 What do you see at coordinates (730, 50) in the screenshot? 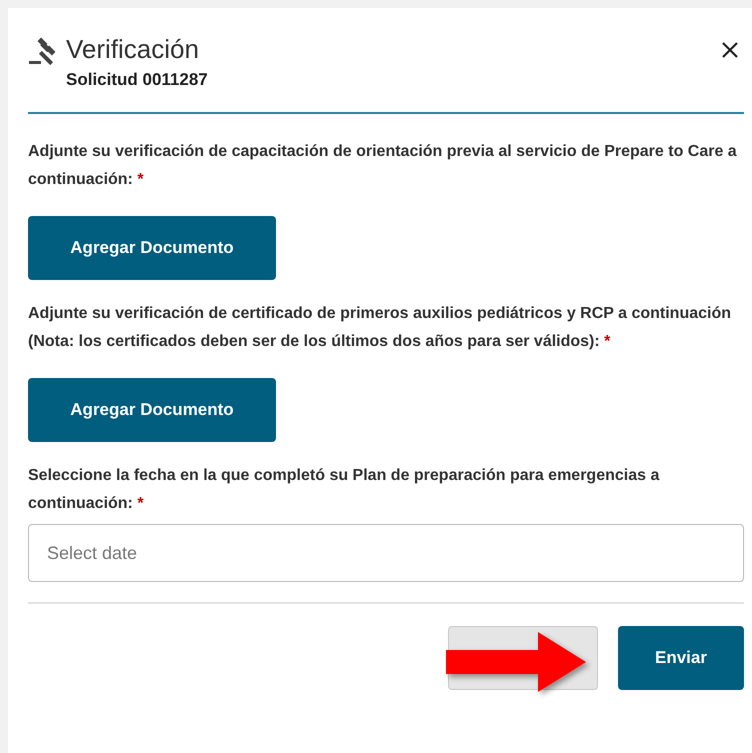
I see `close-icon` at bounding box center [730, 50].